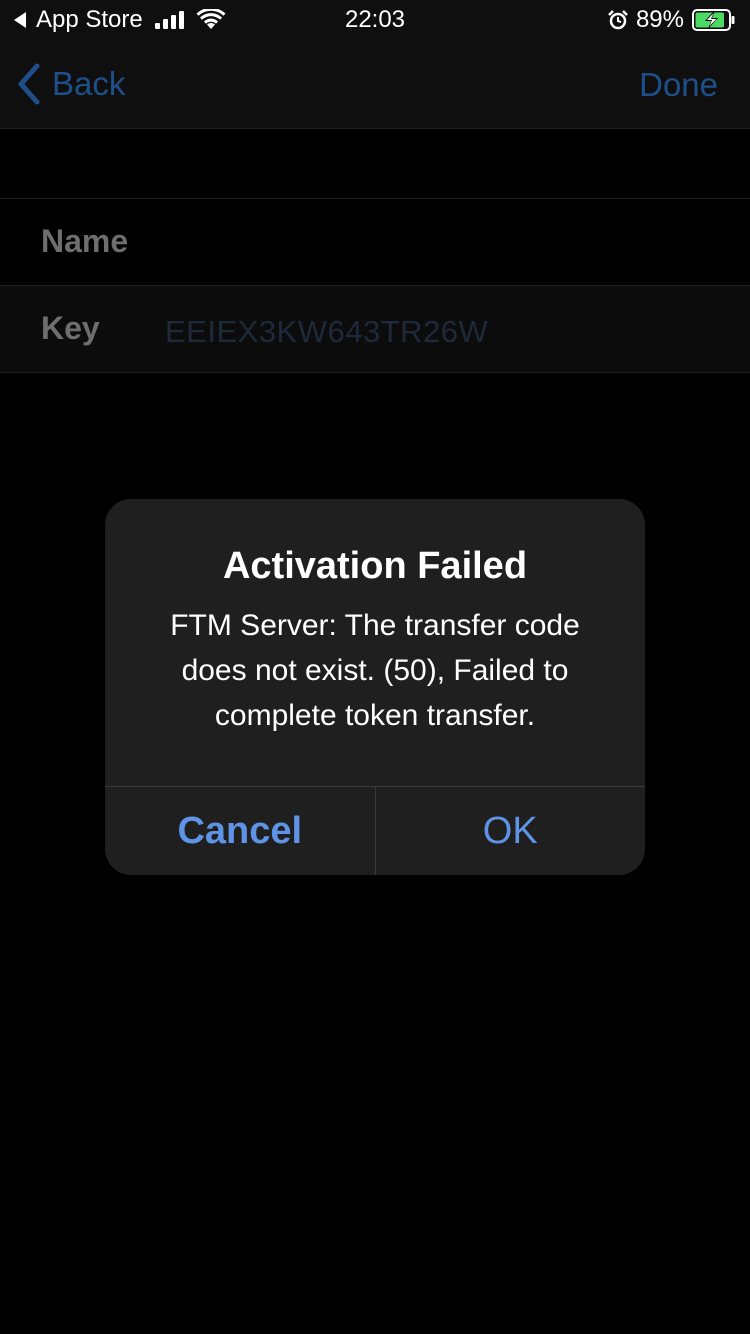  I want to click on battery-percent: 89%, so click(659, 19).